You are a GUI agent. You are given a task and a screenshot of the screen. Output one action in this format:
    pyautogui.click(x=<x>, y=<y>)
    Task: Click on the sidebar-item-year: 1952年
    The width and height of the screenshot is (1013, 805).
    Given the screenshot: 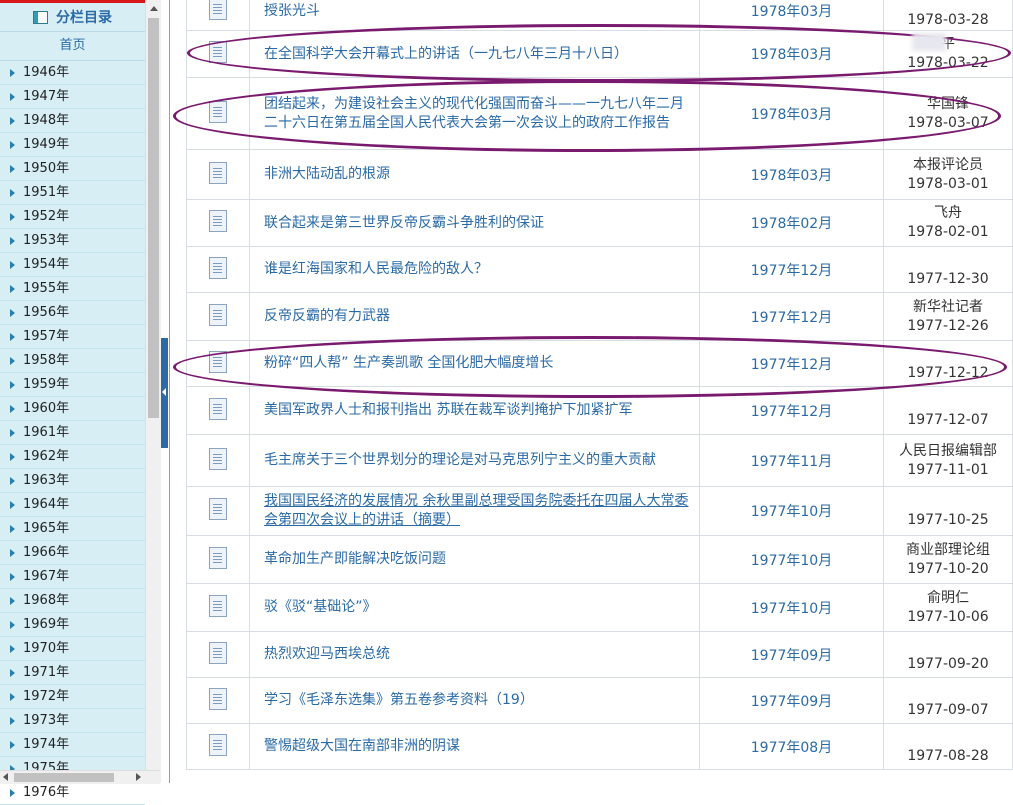 What is the action you would take?
    pyautogui.click(x=72, y=217)
    